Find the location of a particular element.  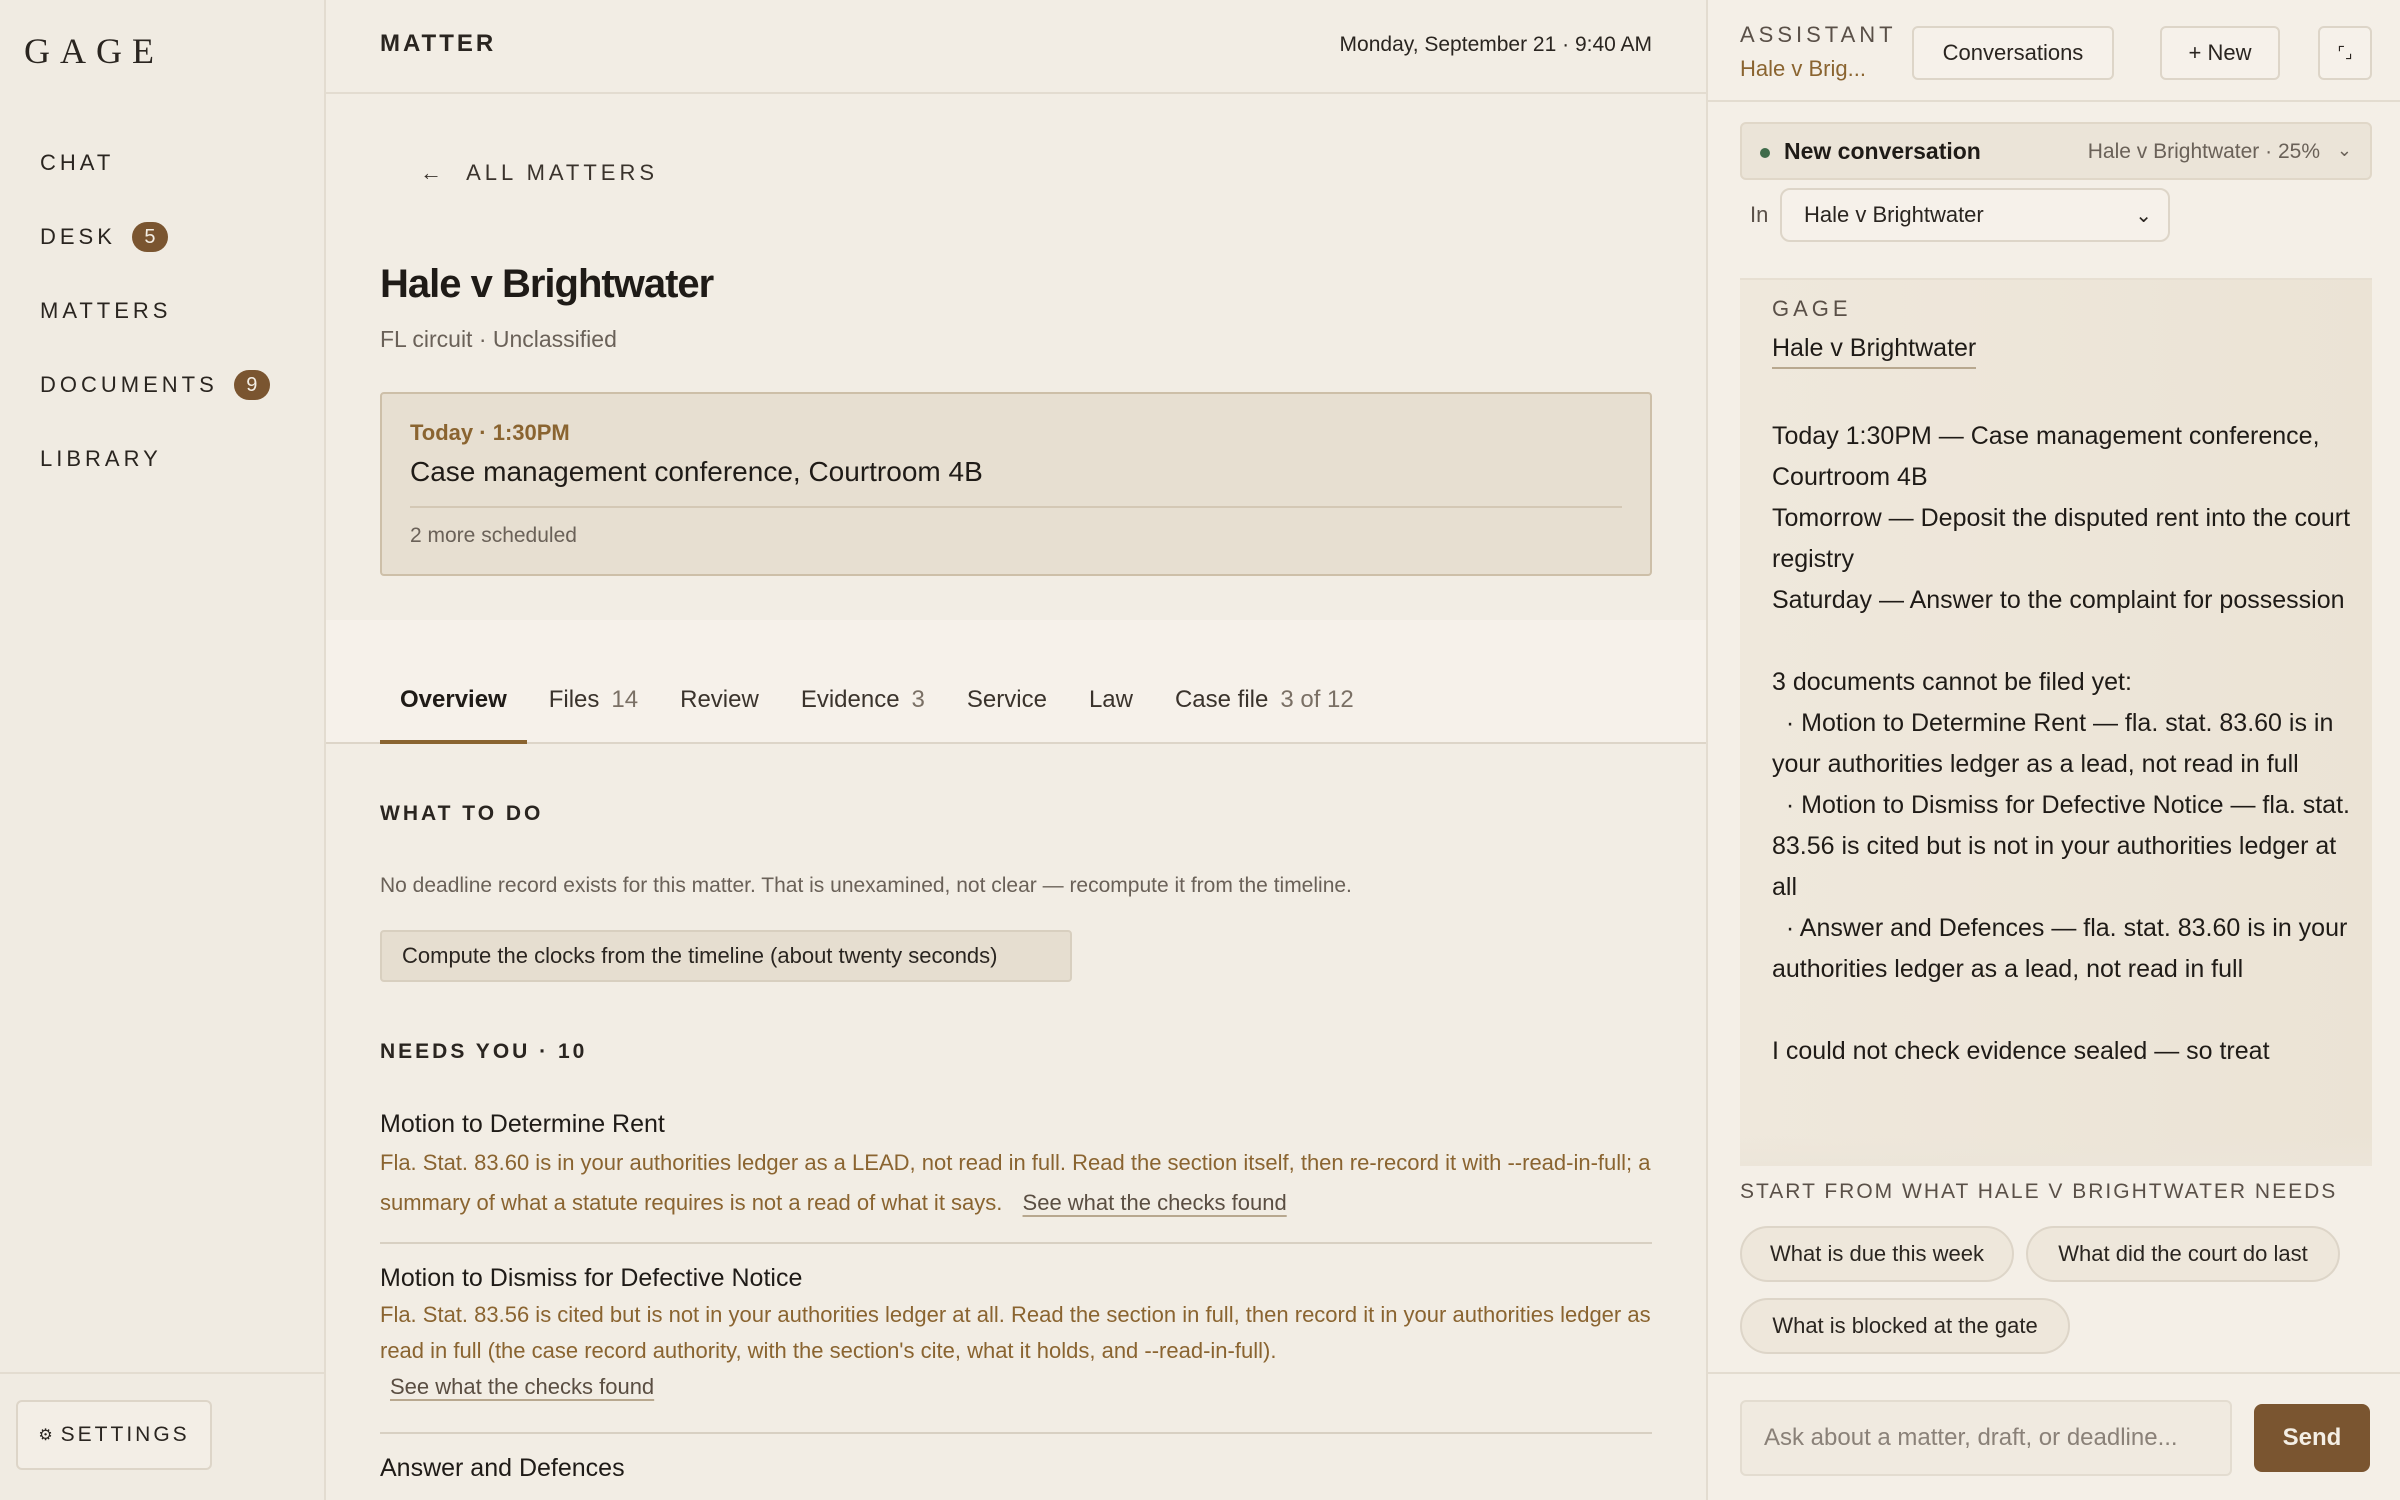

need-title: Motion to Determine Rent is located at coordinates (522, 1124).